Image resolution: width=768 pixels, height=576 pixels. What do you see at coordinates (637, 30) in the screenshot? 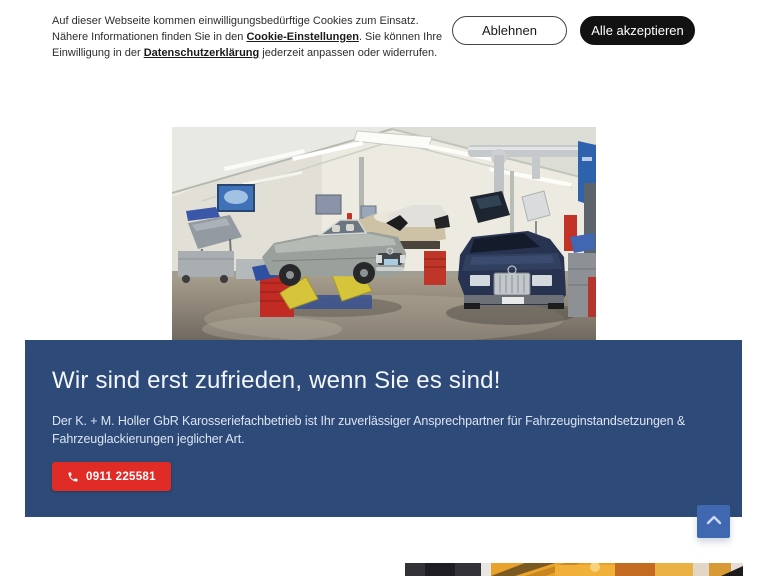
I see `accept-cookies-button: Alle akzeptieren` at bounding box center [637, 30].